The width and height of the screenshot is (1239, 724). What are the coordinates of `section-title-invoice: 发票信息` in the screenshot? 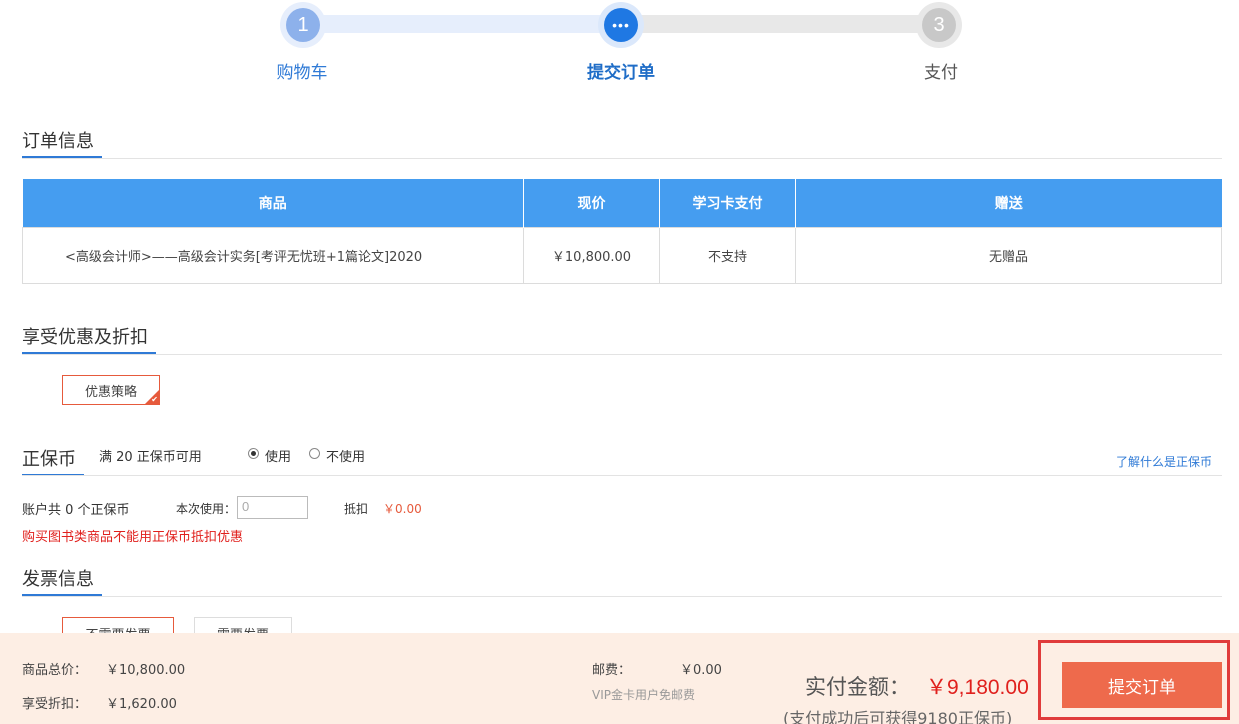 It's located at (58, 579).